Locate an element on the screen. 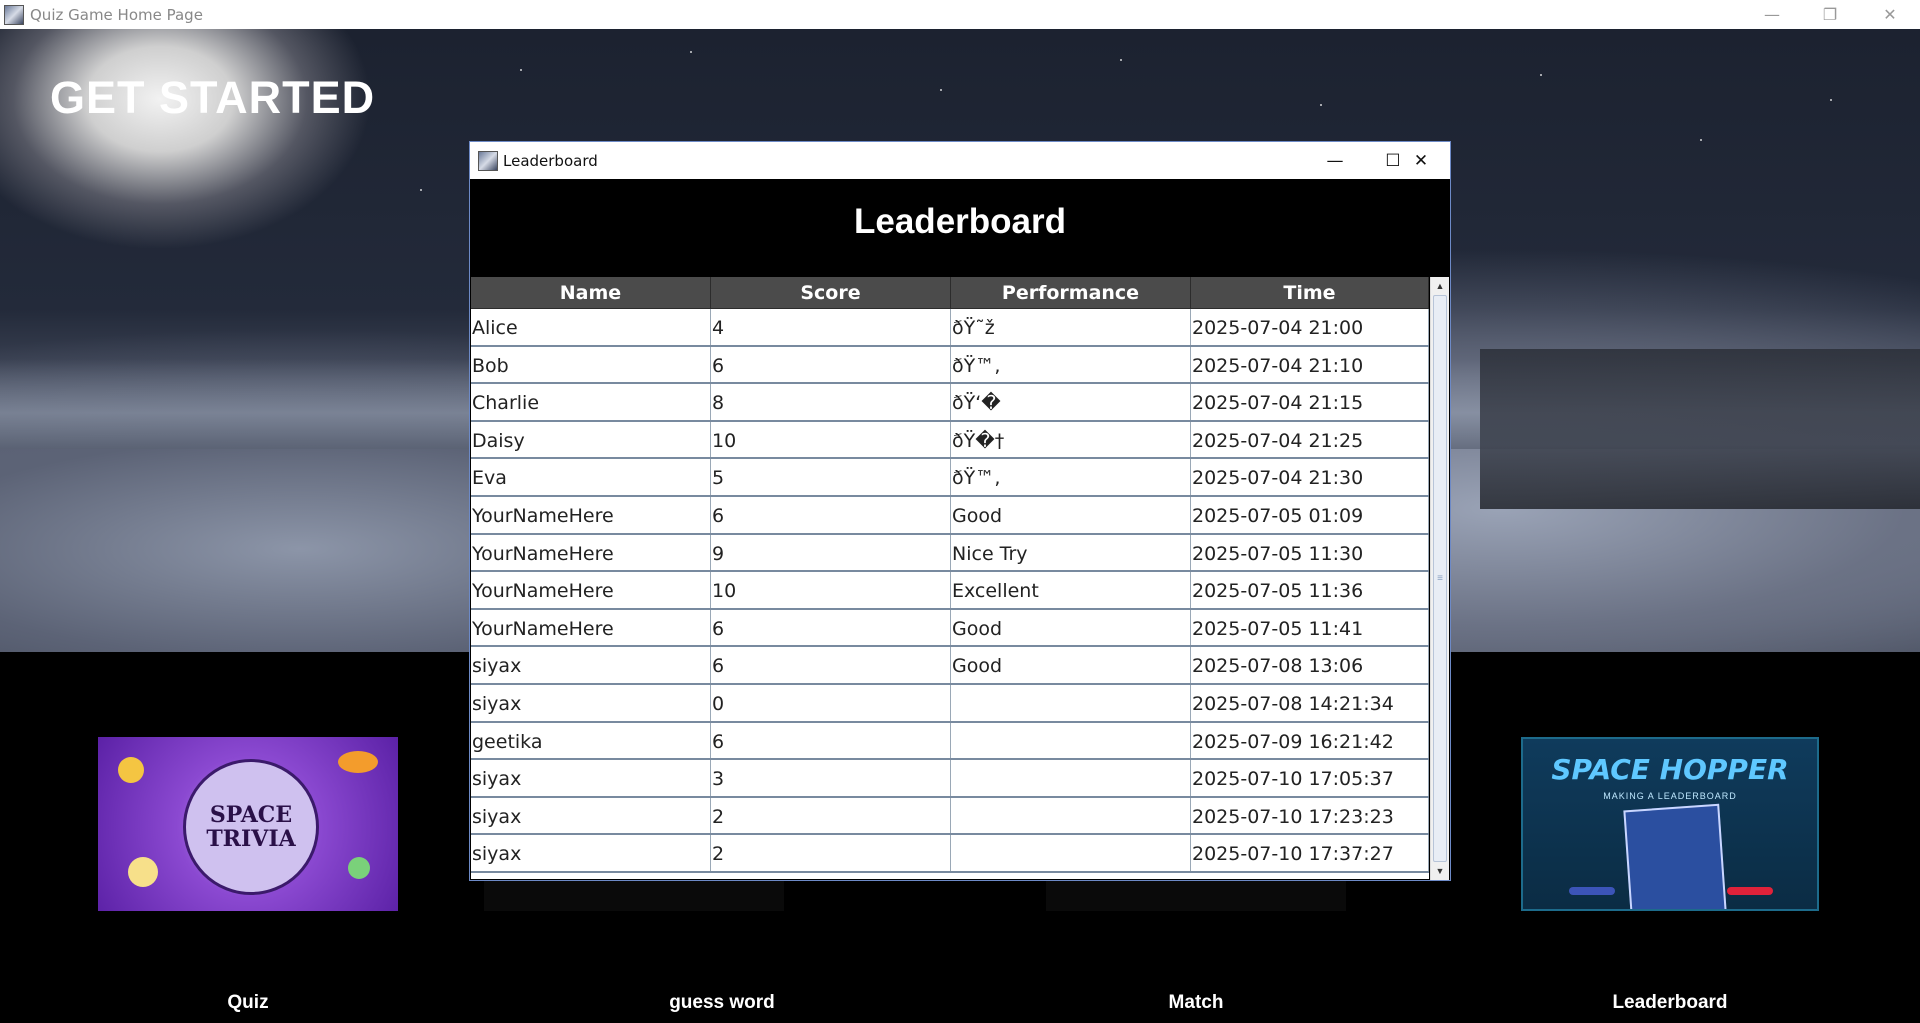  cell-time: 2025-07-05 11:41 is located at coordinates (1310, 627).